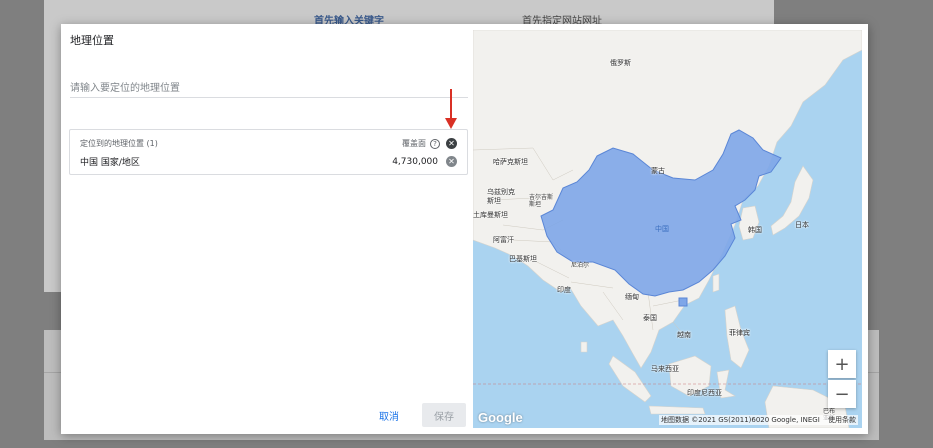 This screenshot has width=933, height=448. I want to click on map-label-thailand: 泰国, so click(650, 318).